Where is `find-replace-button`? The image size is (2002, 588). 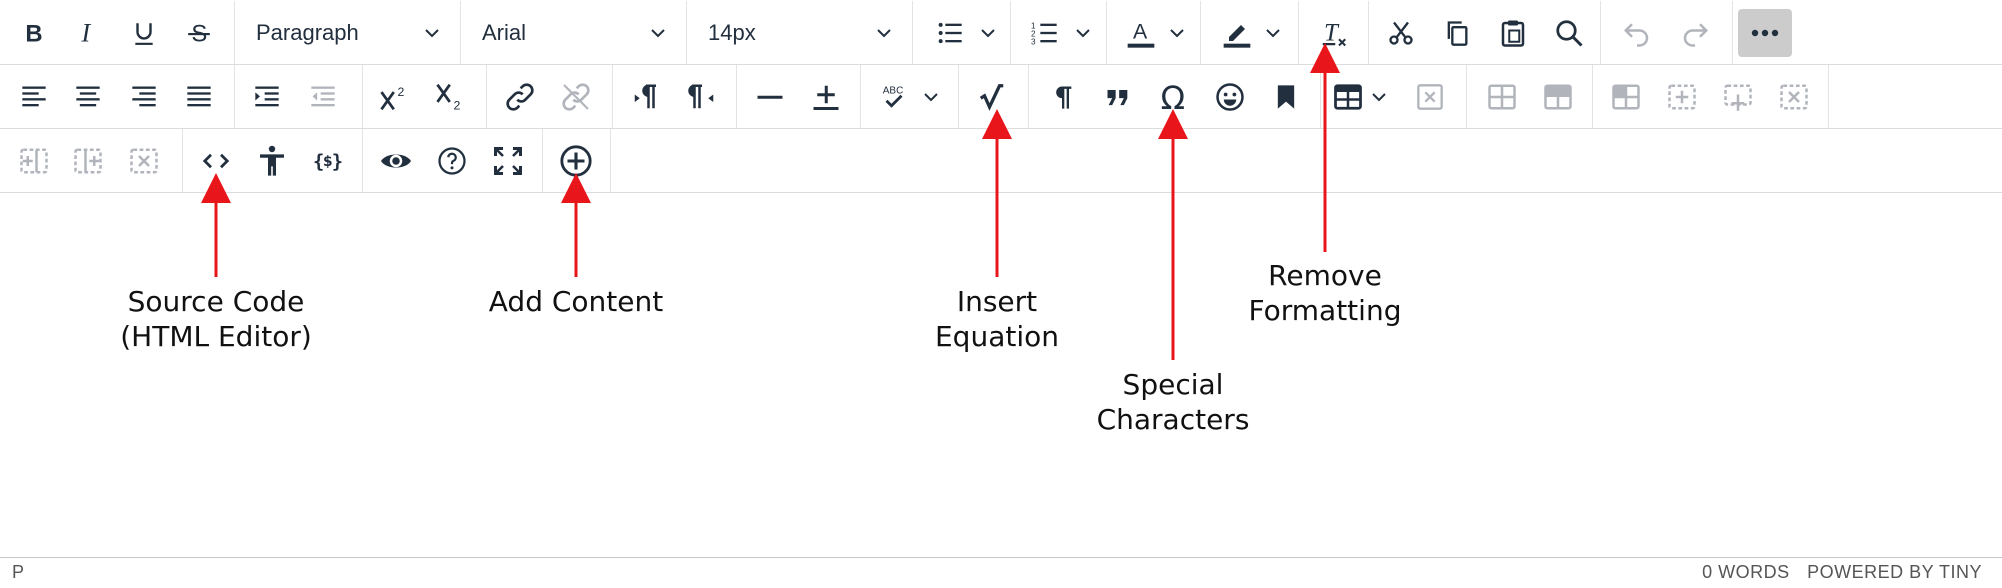
find-replace-button is located at coordinates (1569, 33).